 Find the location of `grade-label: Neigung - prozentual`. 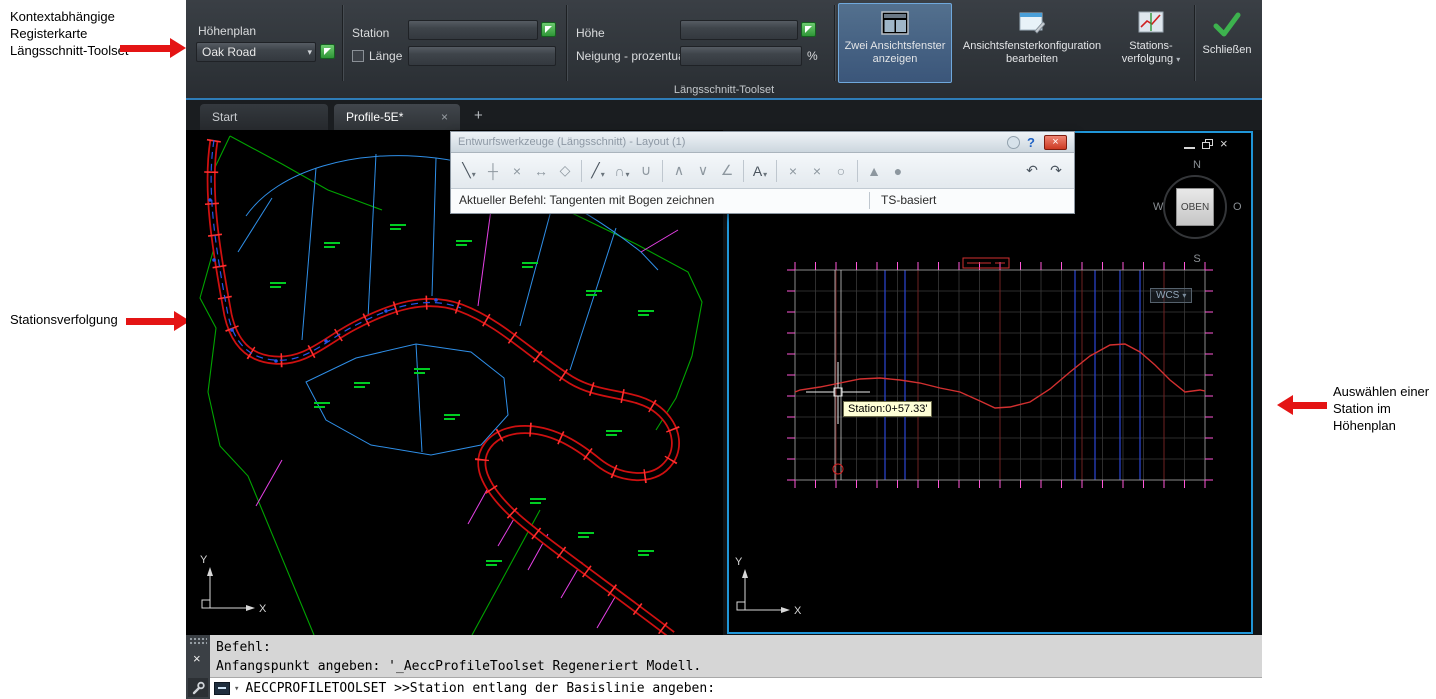

grade-label: Neigung - prozentual is located at coordinates (632, 56).